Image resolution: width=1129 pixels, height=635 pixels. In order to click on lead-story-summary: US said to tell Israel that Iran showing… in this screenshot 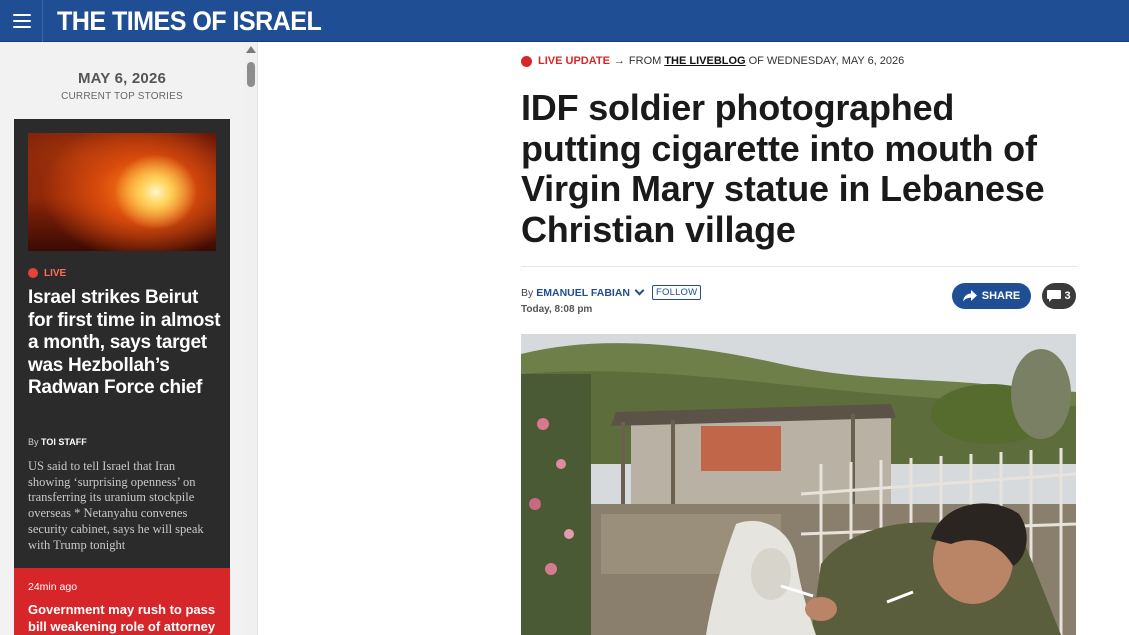, I will do `click(116, 505)`.